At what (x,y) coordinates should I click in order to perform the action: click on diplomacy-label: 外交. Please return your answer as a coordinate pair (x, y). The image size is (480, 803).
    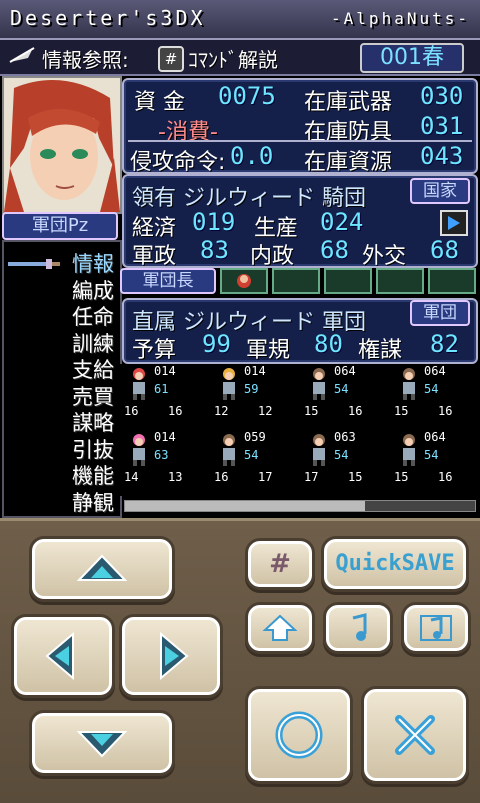
    Looking at the image, I should click on (384, 256).